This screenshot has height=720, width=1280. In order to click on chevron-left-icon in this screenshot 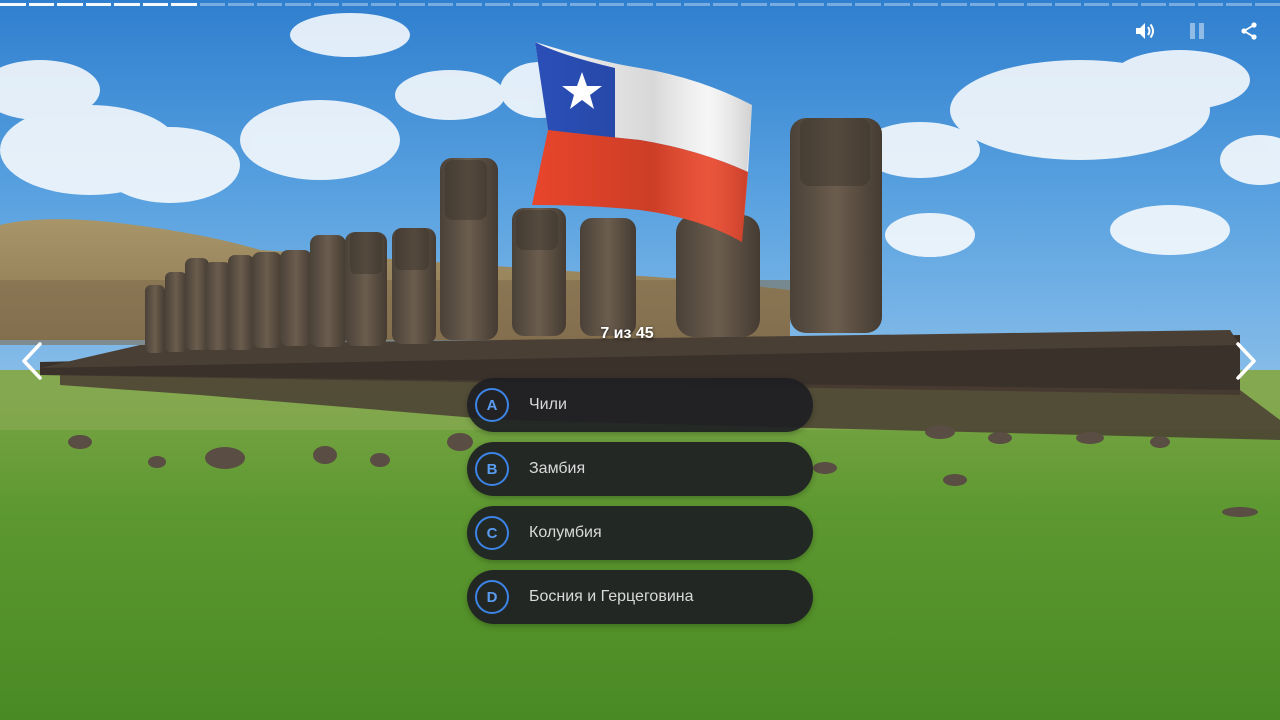, I will do `click(32, 361)`.